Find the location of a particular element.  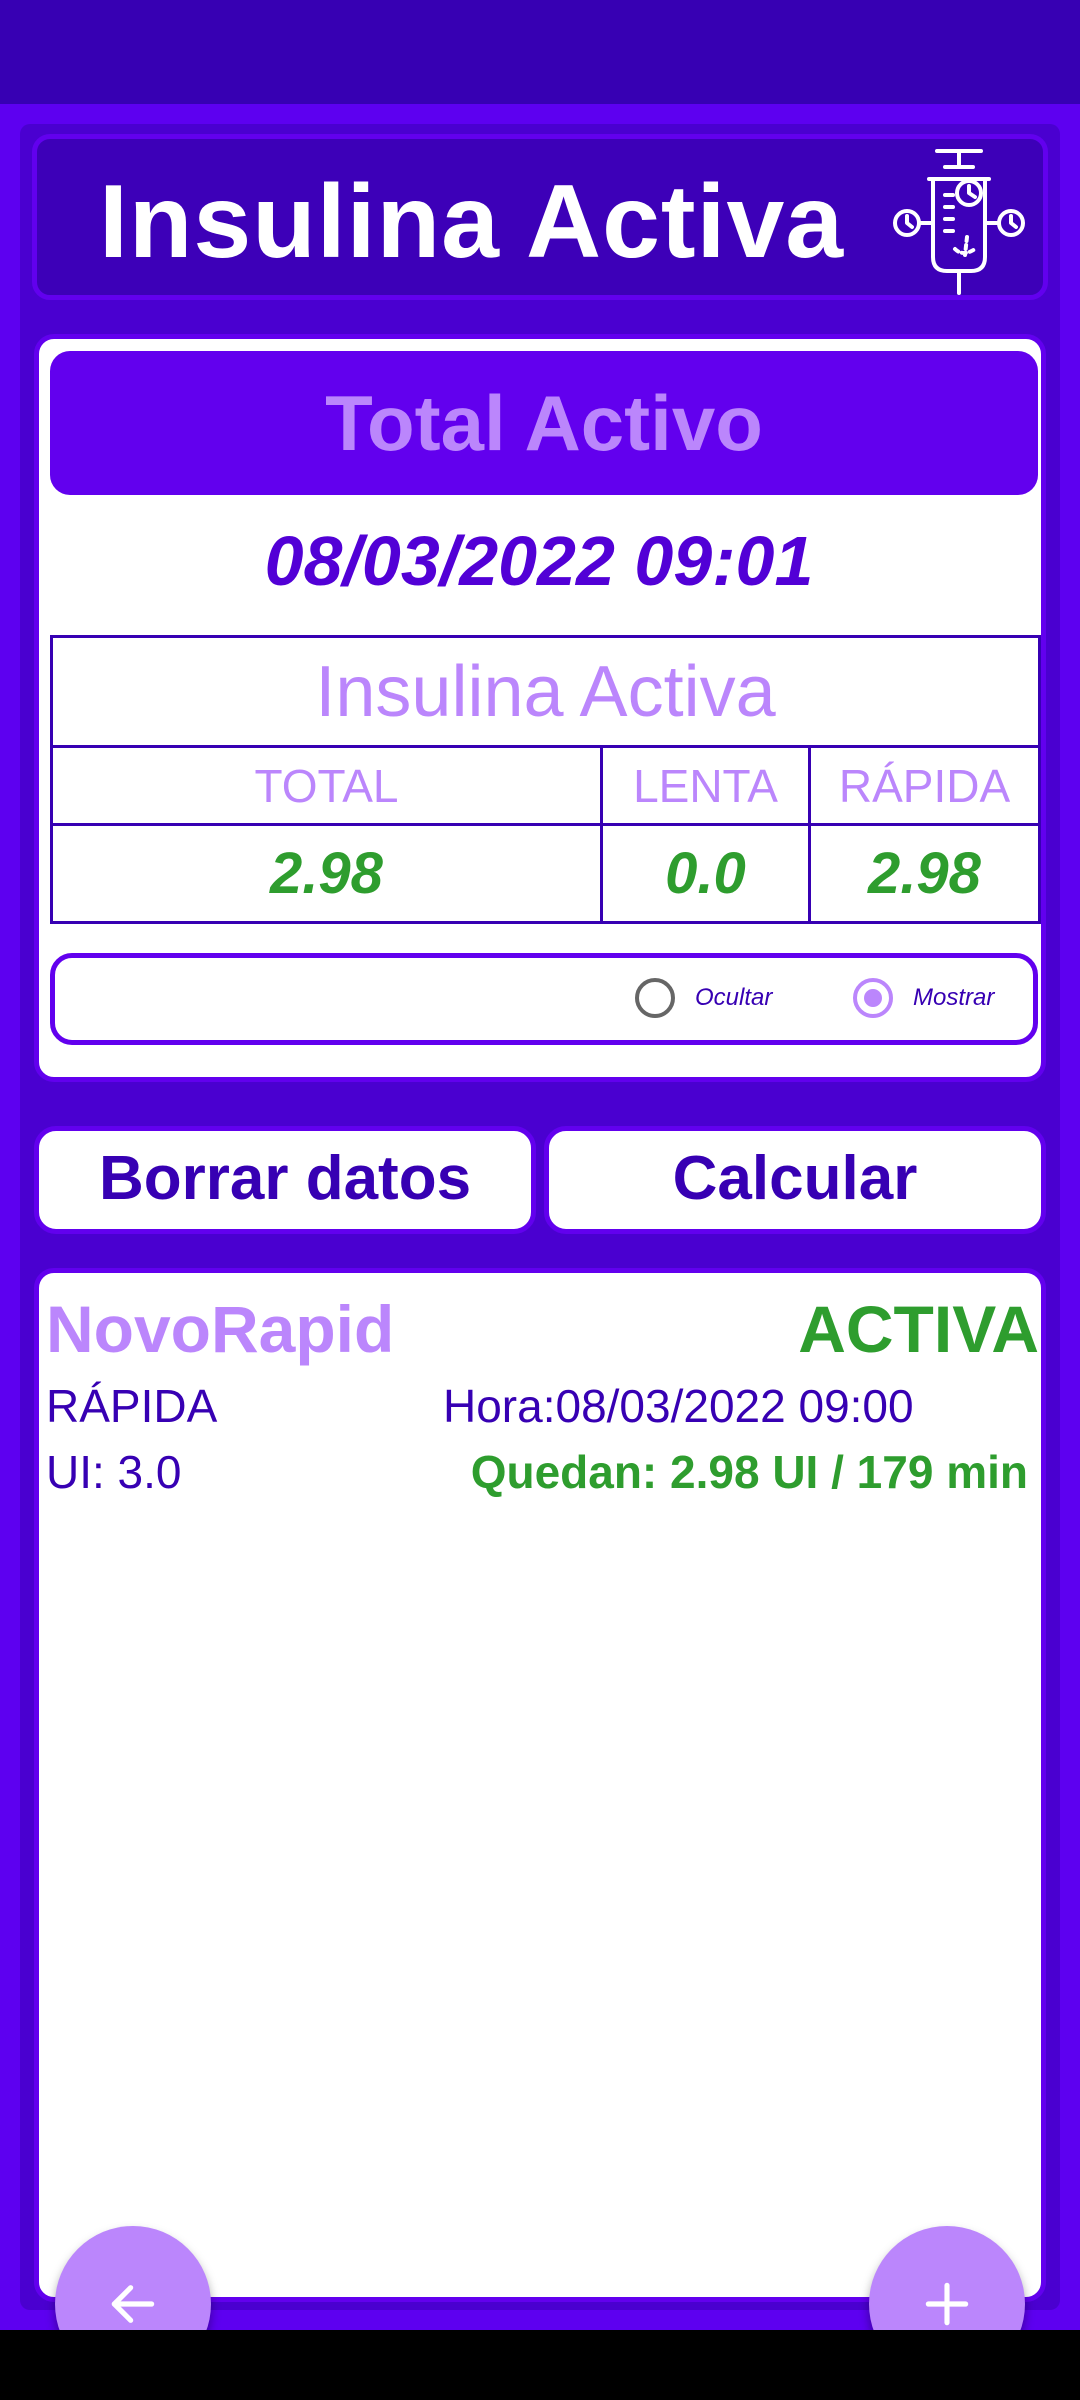

dose-status-badge: ACTIVA is located at coordinates (918, 1329).